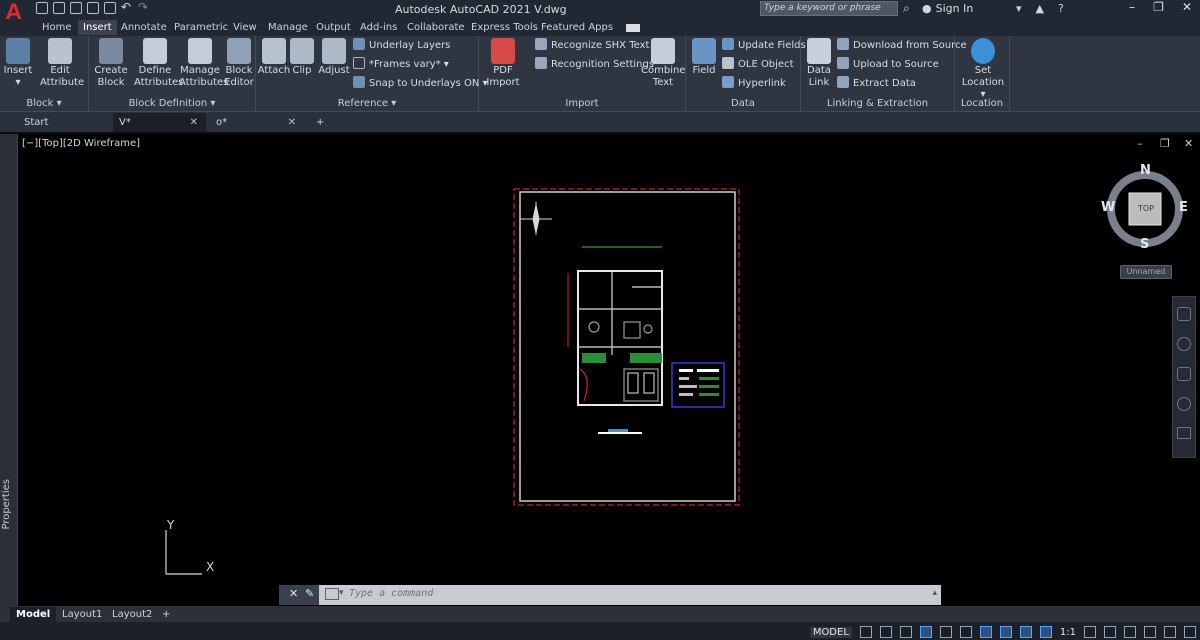  Describe the element at coordinates (1145, 170) in the screenshot. I see `compass-north: N` at that location.